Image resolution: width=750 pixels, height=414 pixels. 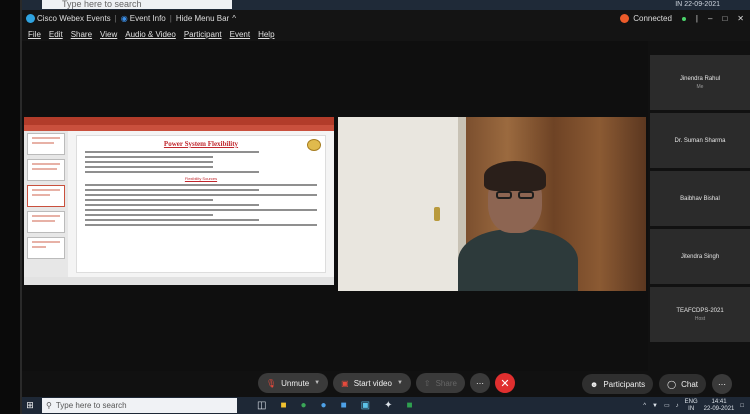 I want to click on menu-event: Event, so click(x=240, y=34).